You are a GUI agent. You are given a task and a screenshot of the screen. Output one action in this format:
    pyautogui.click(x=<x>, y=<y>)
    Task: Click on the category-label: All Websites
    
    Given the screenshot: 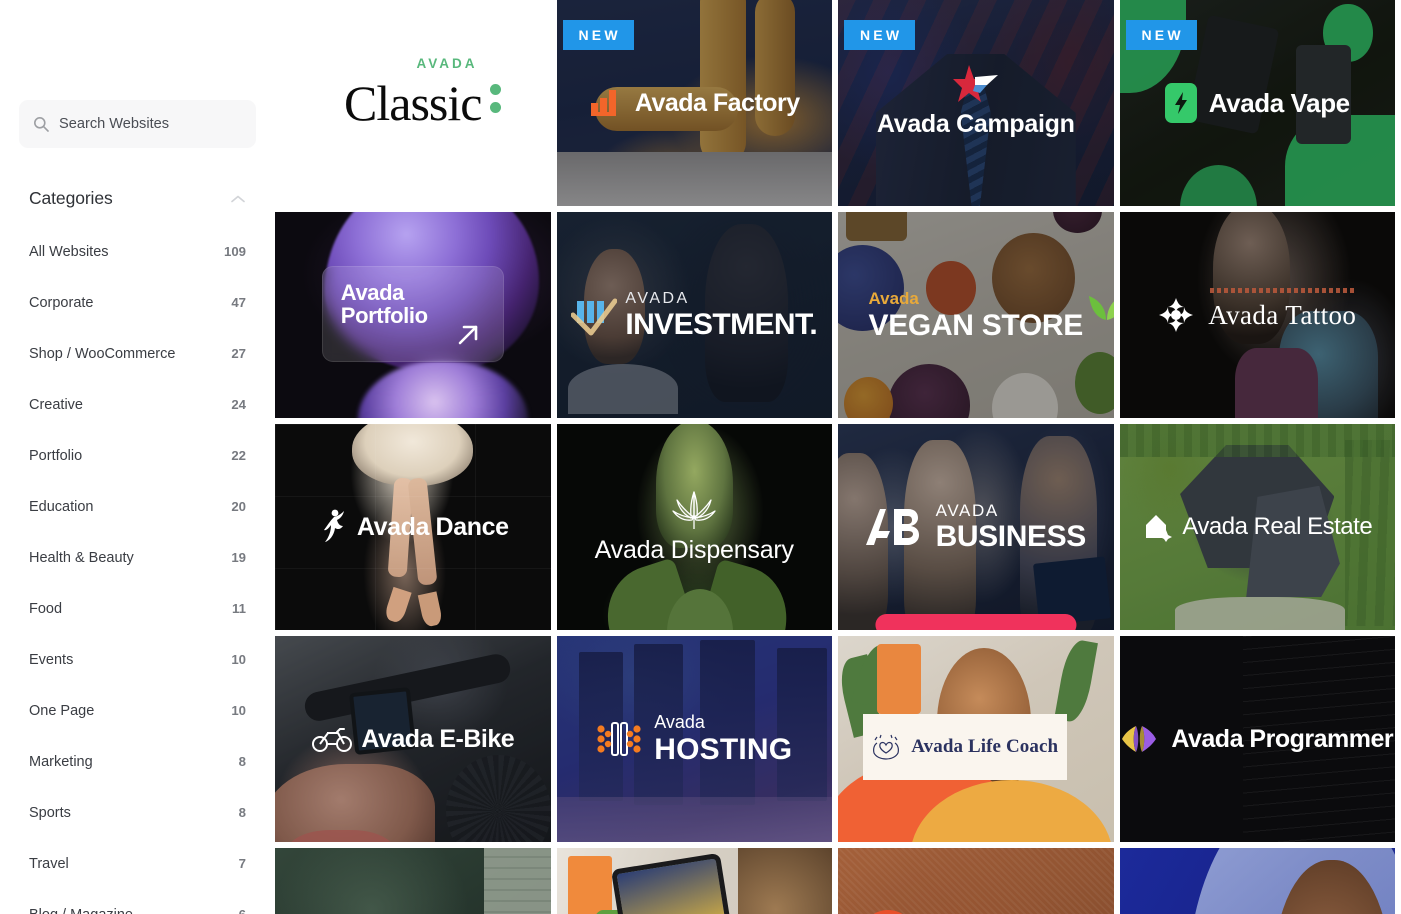 What is the action you would take?
    pyautogui.click(x=69, y=251)
    